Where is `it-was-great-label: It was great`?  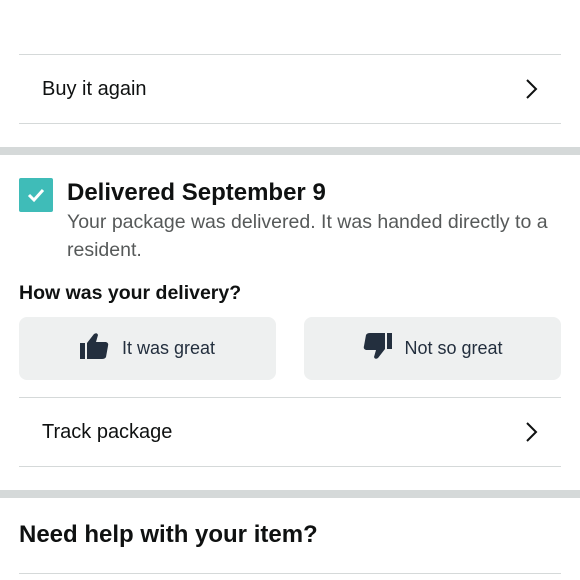 it-was-great-label: It was great is located at coordinates (168, 348).